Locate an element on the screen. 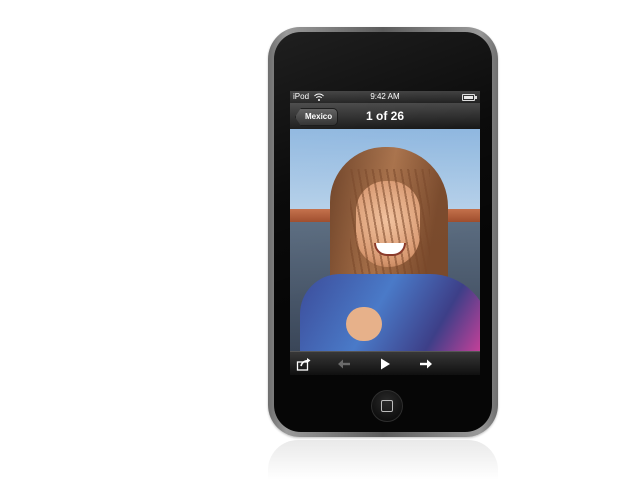 Image resolution: width=640 pixels, height=480 pixels. status-bar: iPod 9:42 AM is located at coordinates (385, 97).